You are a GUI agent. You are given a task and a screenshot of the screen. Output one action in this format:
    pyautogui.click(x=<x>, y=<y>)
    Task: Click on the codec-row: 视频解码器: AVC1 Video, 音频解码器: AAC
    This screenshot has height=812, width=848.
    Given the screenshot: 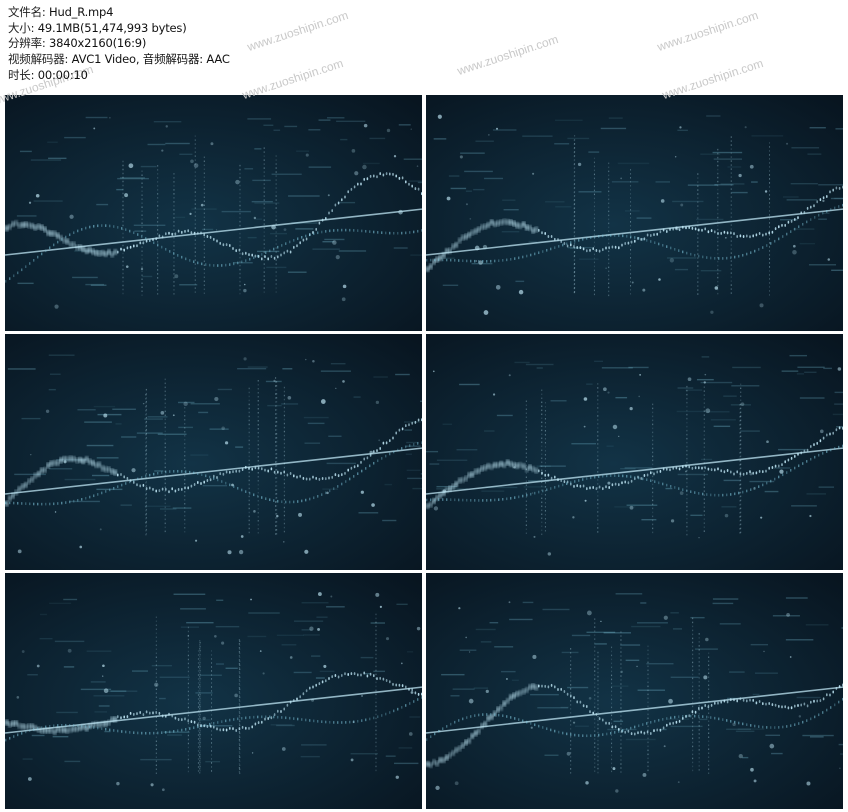 What is the action you would take?
    pyautogui.click(x=119, y=60)
    